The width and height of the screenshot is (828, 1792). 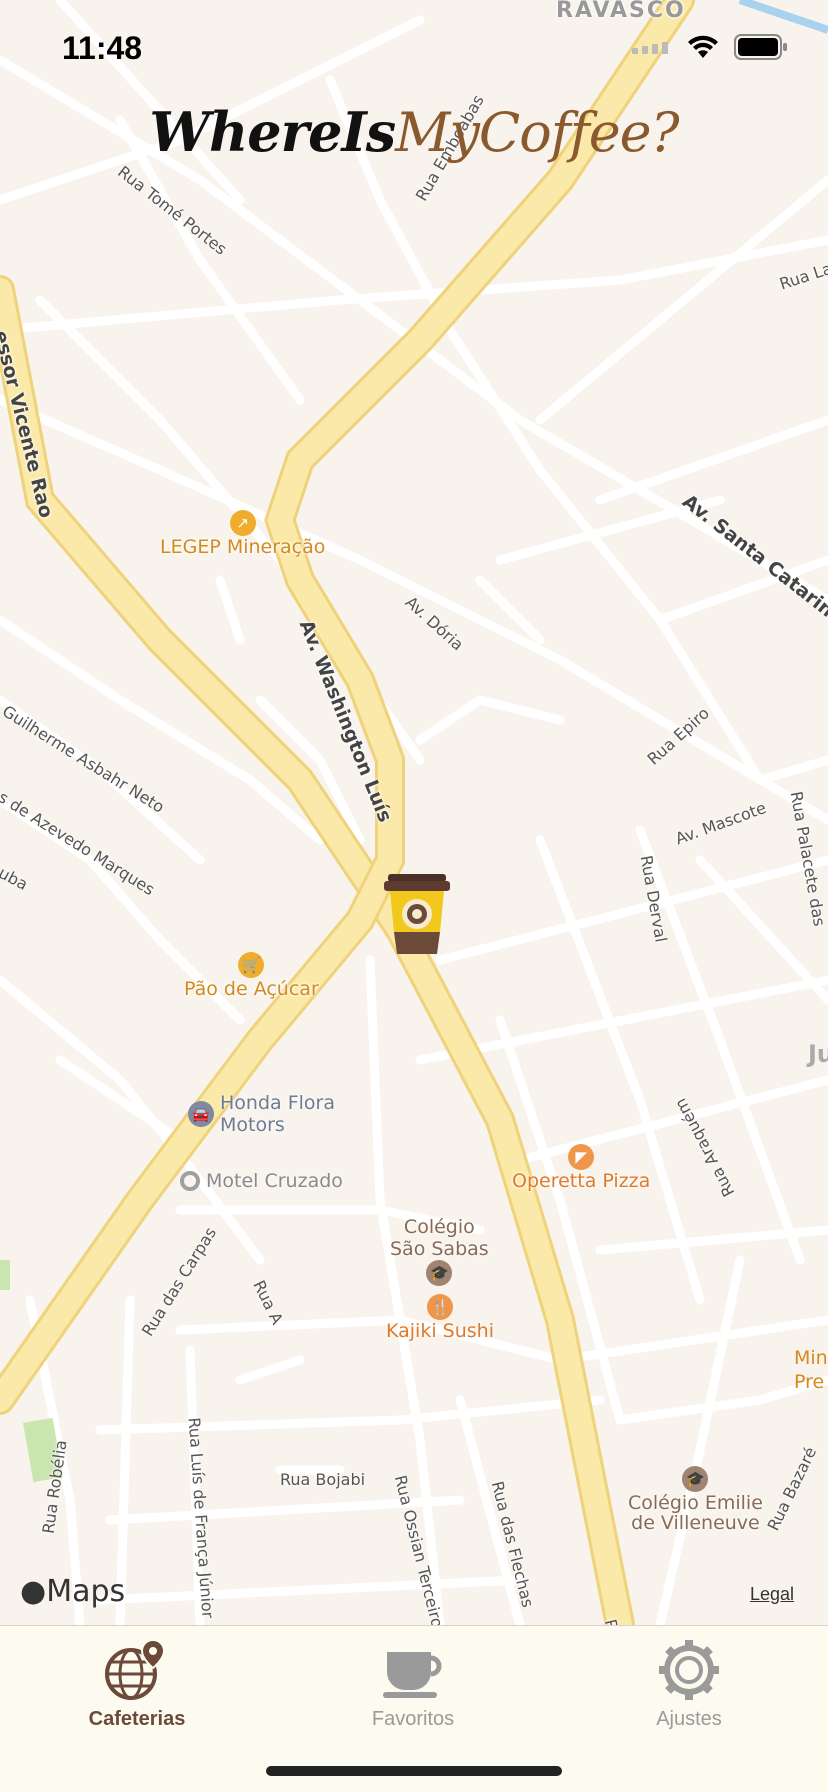 I want to click on poi-label: Colégio, so click(x=439, y=1227).